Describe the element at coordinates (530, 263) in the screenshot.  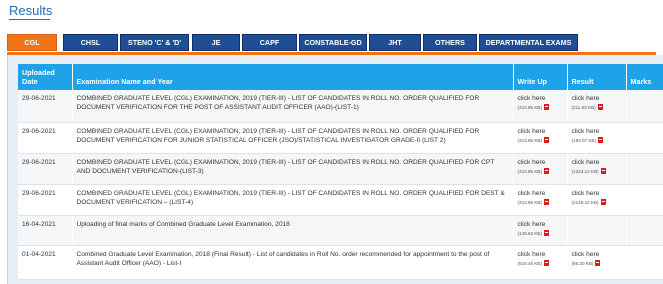
I see `file-size: (519.45 KB)` at that location.